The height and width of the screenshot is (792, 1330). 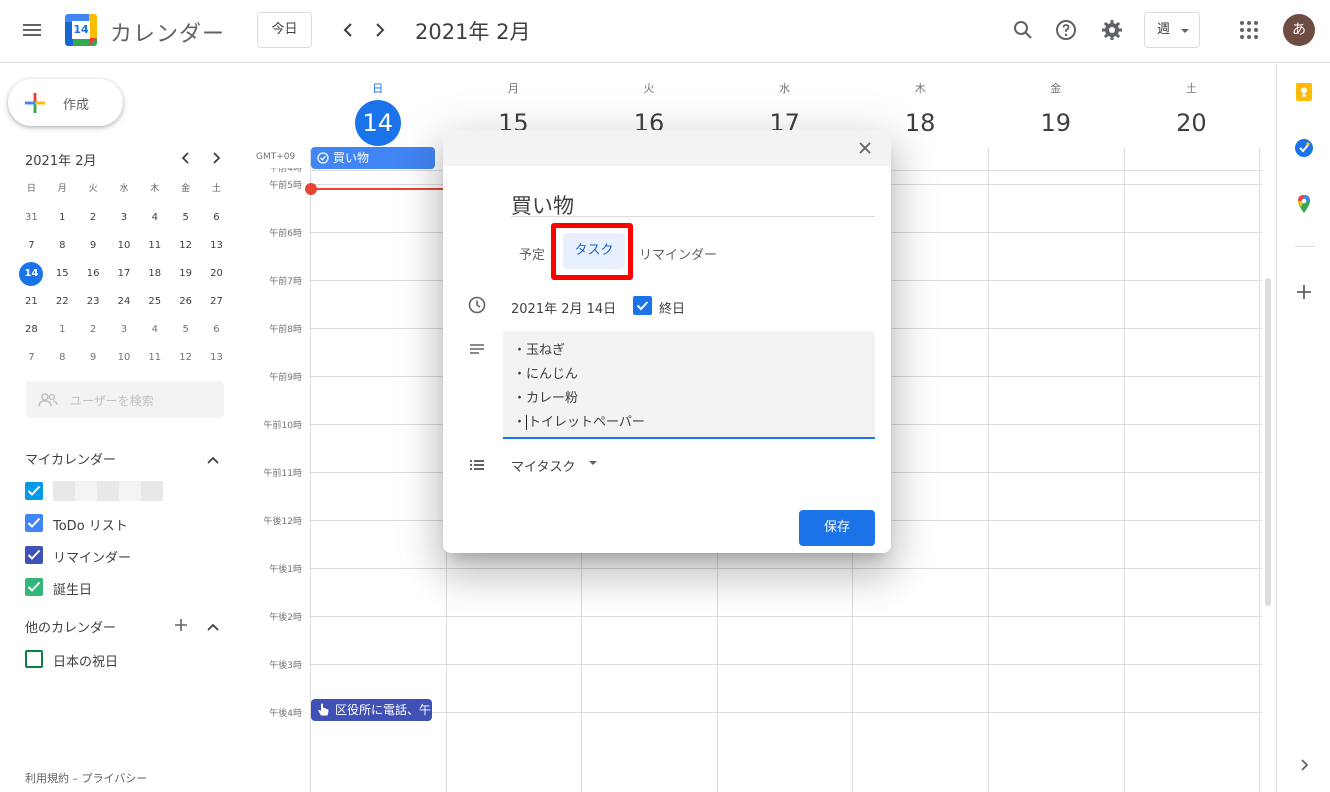 I want to click on footer-links: 利用規約 – プライバシー, so click(x=86, y=778).